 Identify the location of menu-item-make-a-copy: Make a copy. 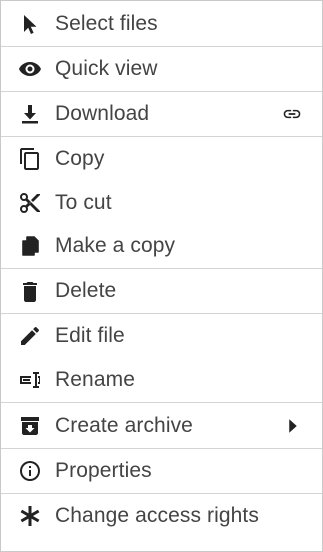
(161, 246).